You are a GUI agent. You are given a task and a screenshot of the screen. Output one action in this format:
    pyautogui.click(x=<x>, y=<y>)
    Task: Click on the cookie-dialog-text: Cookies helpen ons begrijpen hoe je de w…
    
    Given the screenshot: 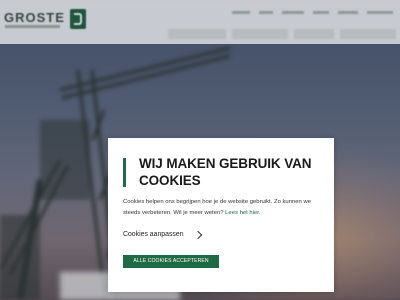 What is the action you would take?
    pyautogui.click(x=217, y=207)
    